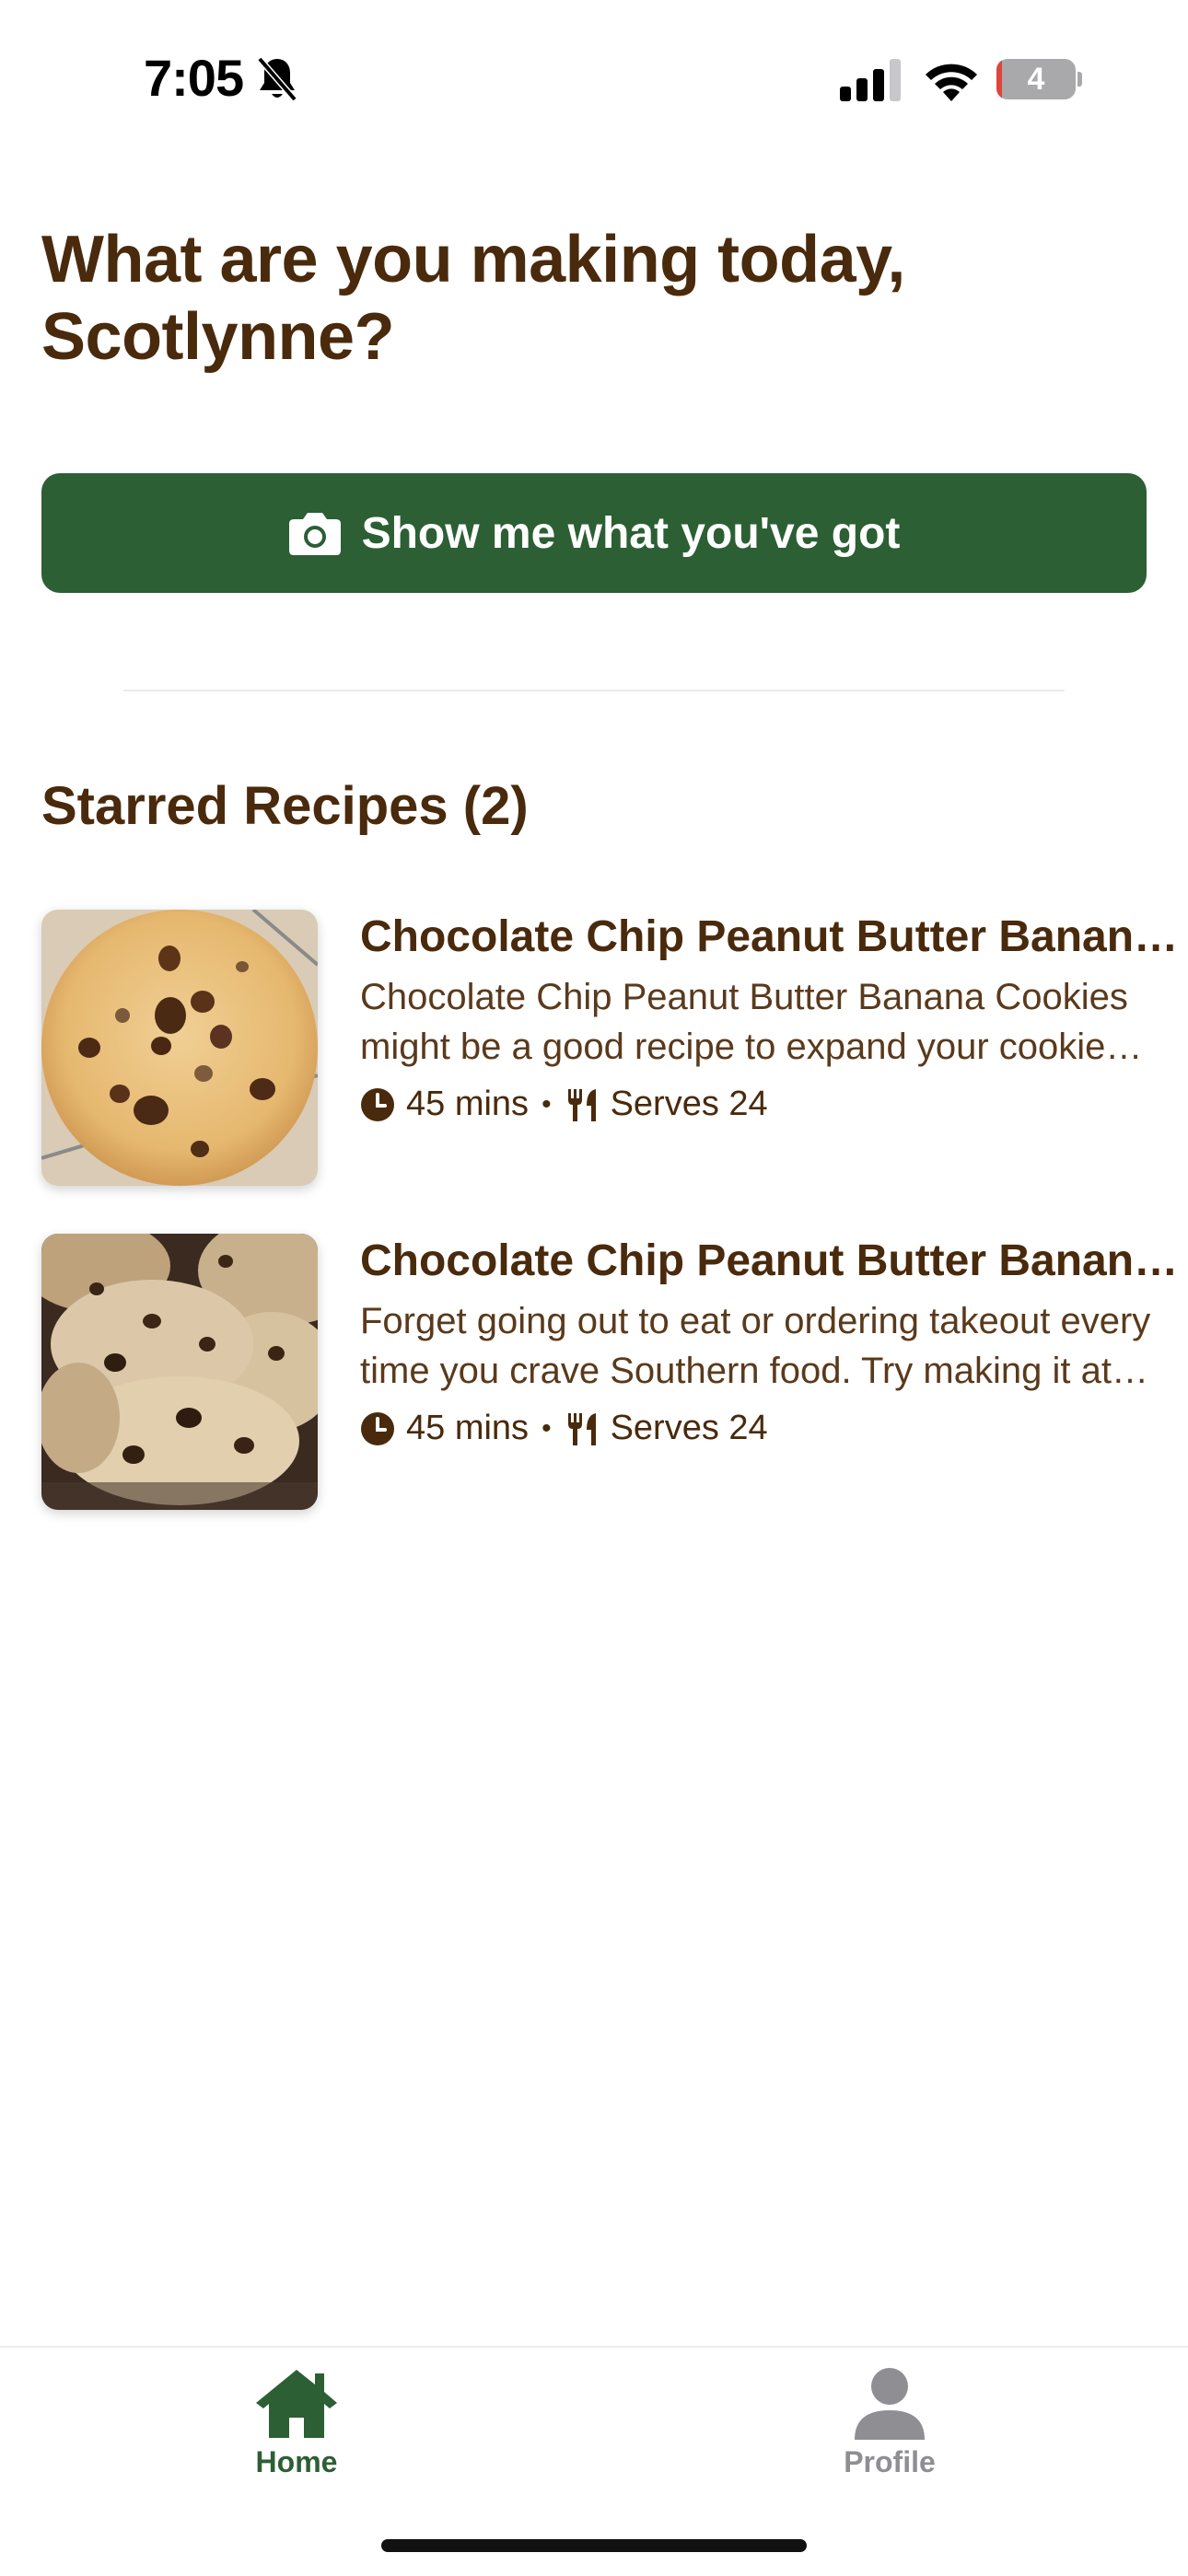  Describe the element at coordinates (890, 2404) in the screenshot. I see `profile-icon` at that location.